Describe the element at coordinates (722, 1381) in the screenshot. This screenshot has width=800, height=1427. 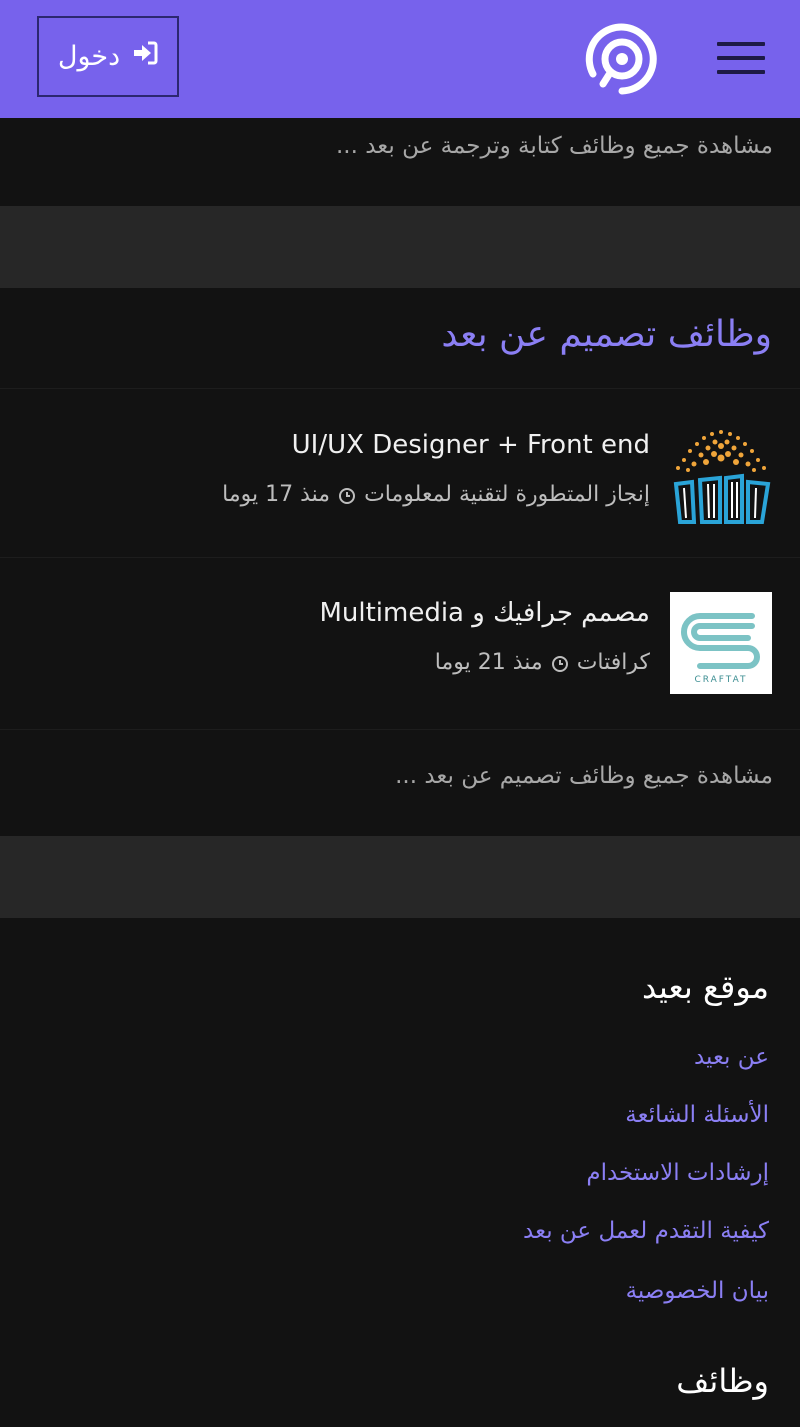
I see `footer-jobs-title: وظائف` at that location.